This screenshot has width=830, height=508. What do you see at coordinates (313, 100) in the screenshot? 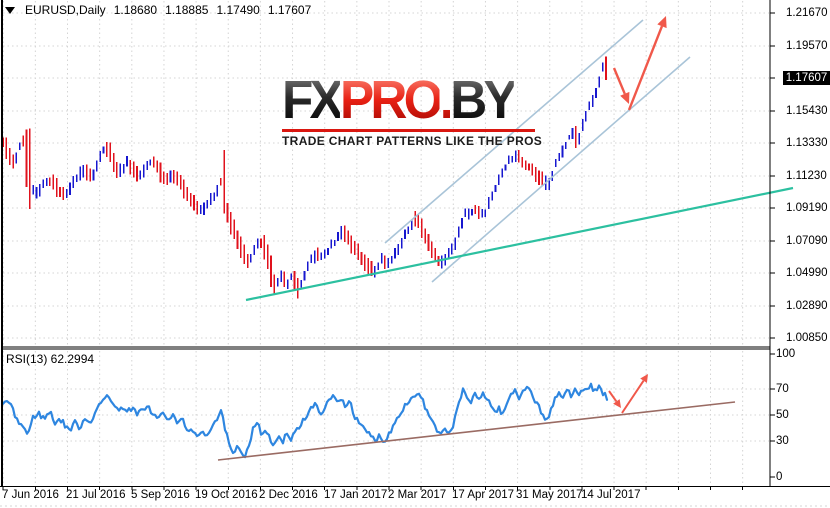
I see `logo-fx: FX` at bounding box center [313, 100].